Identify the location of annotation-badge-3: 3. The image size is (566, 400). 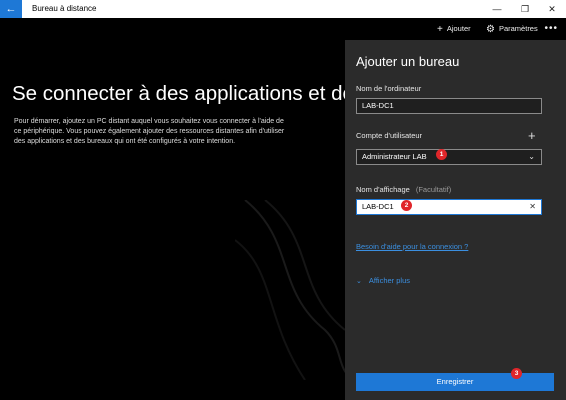
(516, 373).